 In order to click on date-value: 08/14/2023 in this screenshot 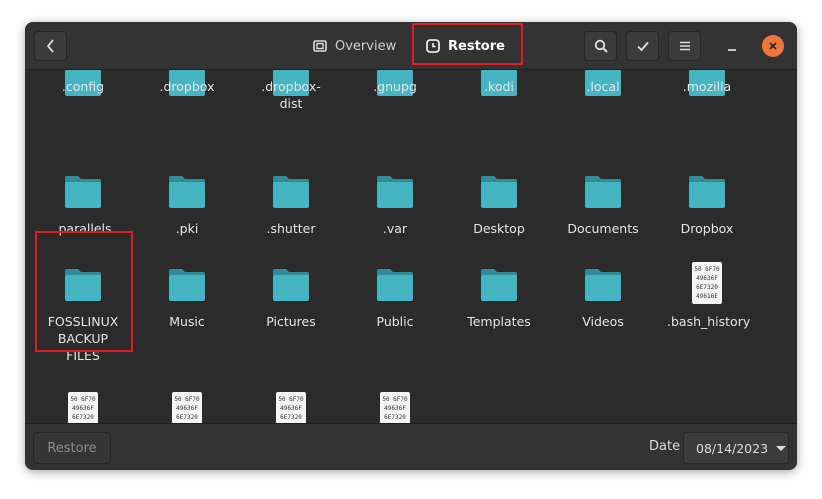, I will do `click(732, 448)`.